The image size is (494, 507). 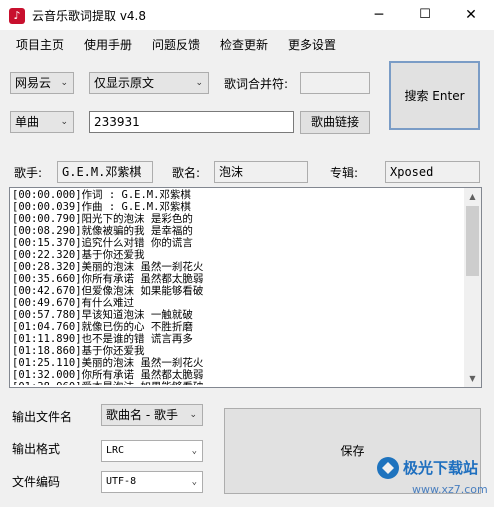 I want to click on lyric-line: [00:00.790]阳光下的泡沫 是彩色的, so click(x=102, y=219).